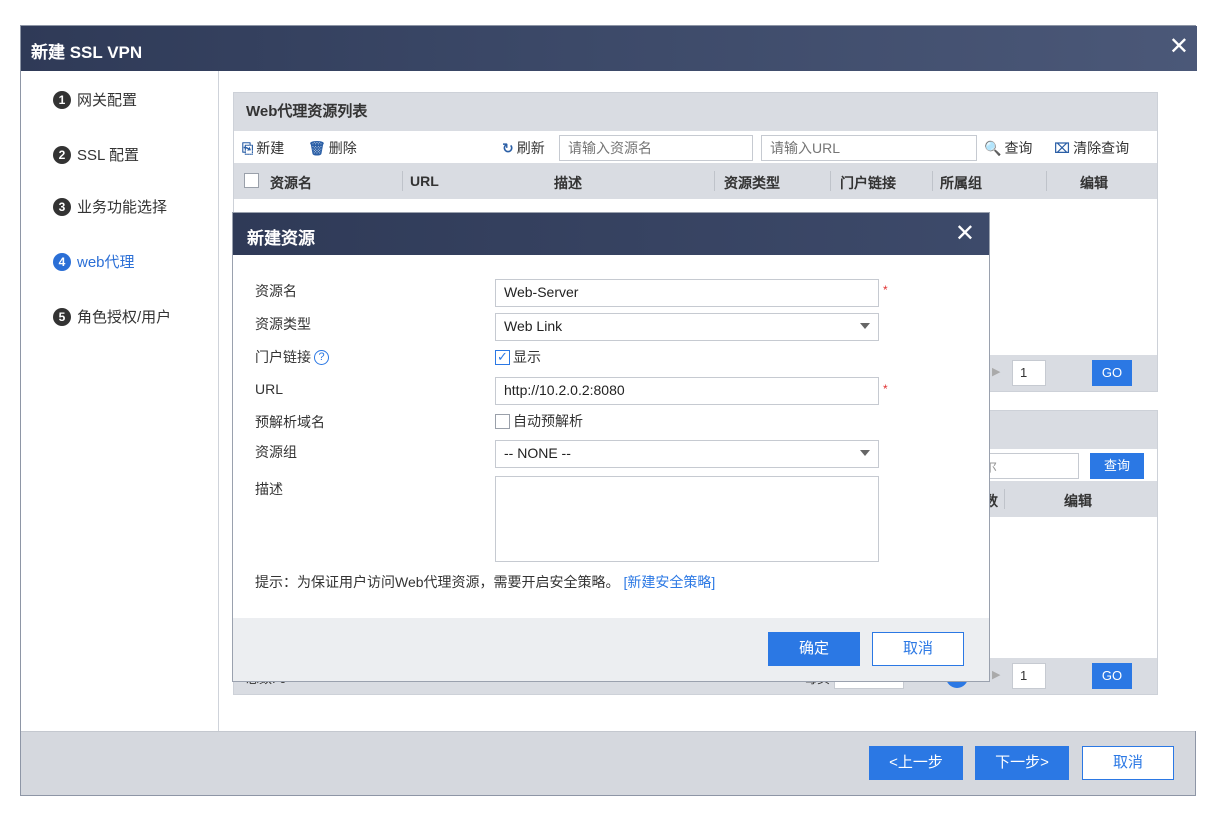  Describe the element at coordinates (1018, 148) in the screenshot. I see `query-label: 查询` at that location.